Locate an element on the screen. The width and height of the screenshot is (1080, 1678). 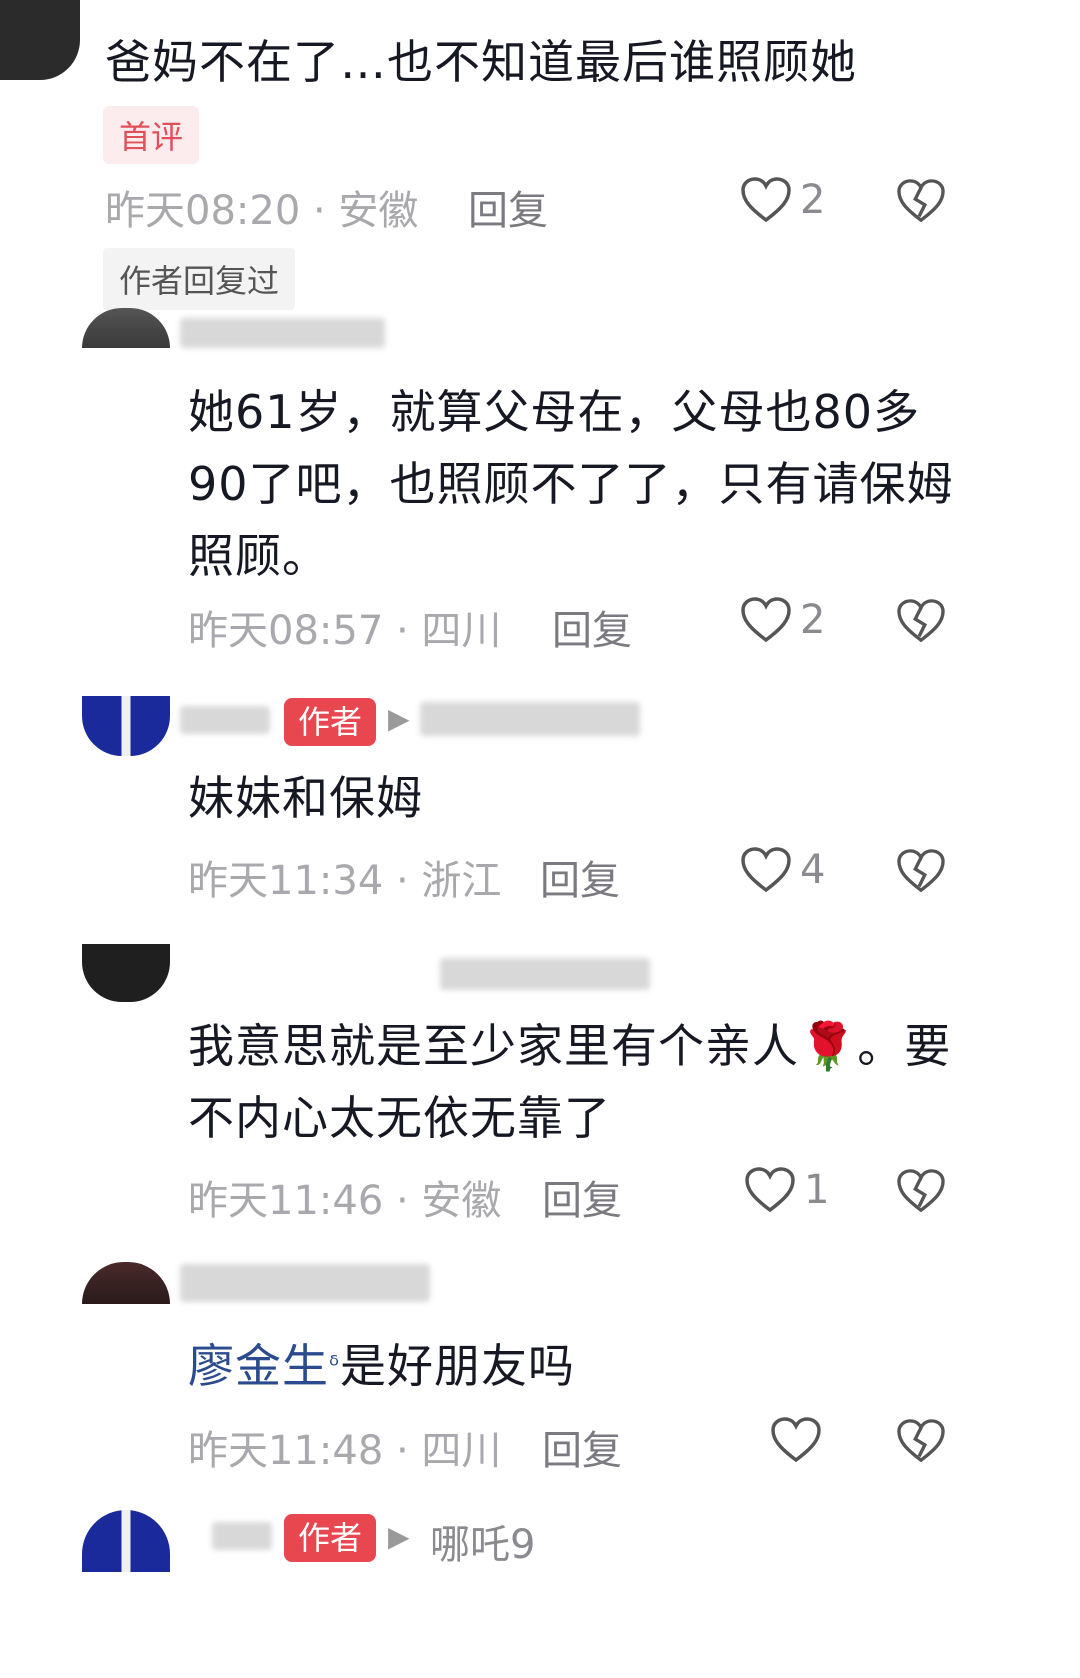
comment-text: 廖金生ᵟ是好朋友吗 is located at coordinates (578, 1366).